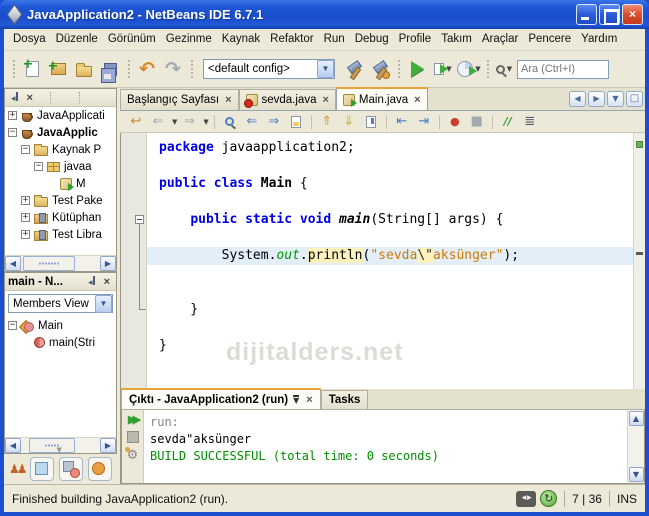 The height and width of the screenshot is (516, 649). I want to click on menu-item: Yardım, so click(599, 39).